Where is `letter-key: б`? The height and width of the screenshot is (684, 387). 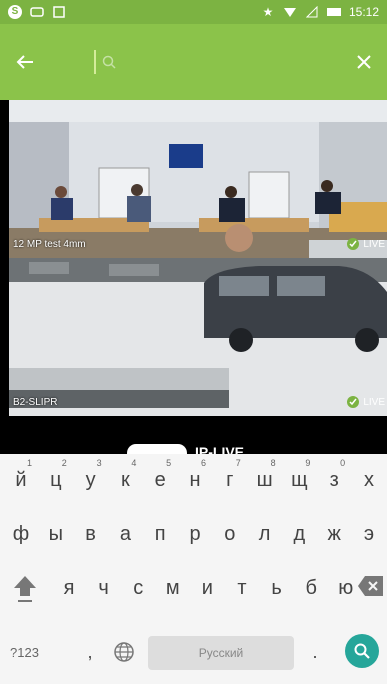
letter-key: б is located at coordinates (311, 588).